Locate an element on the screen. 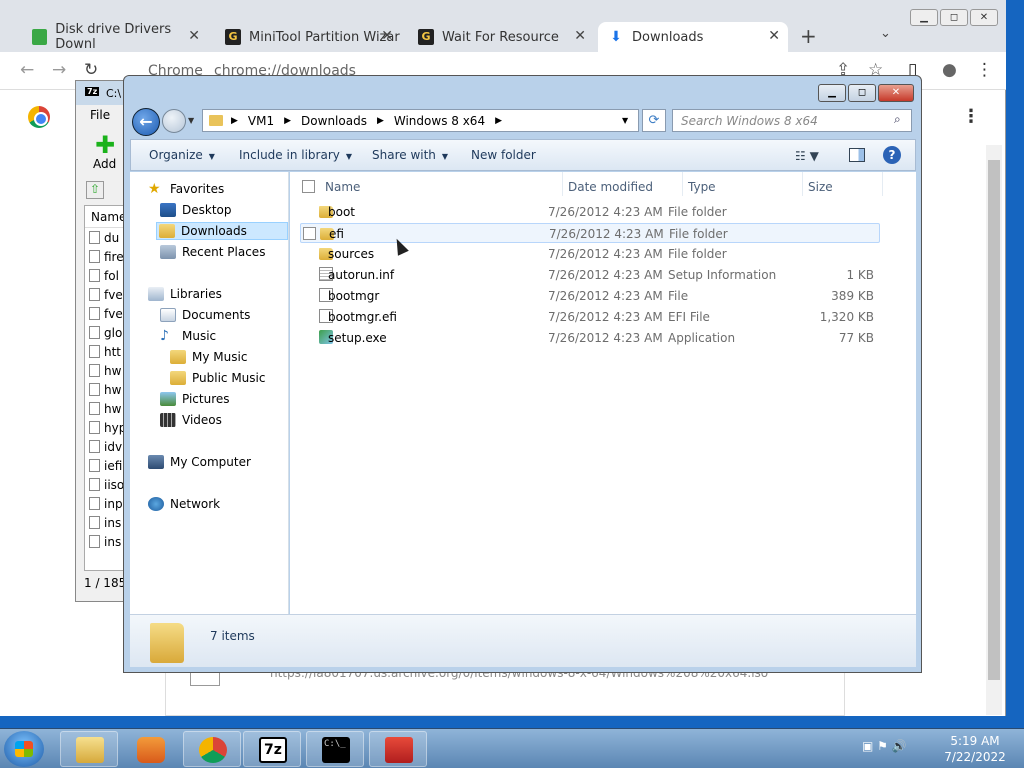 The width and height of the screenshot is (1024, 768). search-icon: ⌕ is located at coordinates (897, 119).